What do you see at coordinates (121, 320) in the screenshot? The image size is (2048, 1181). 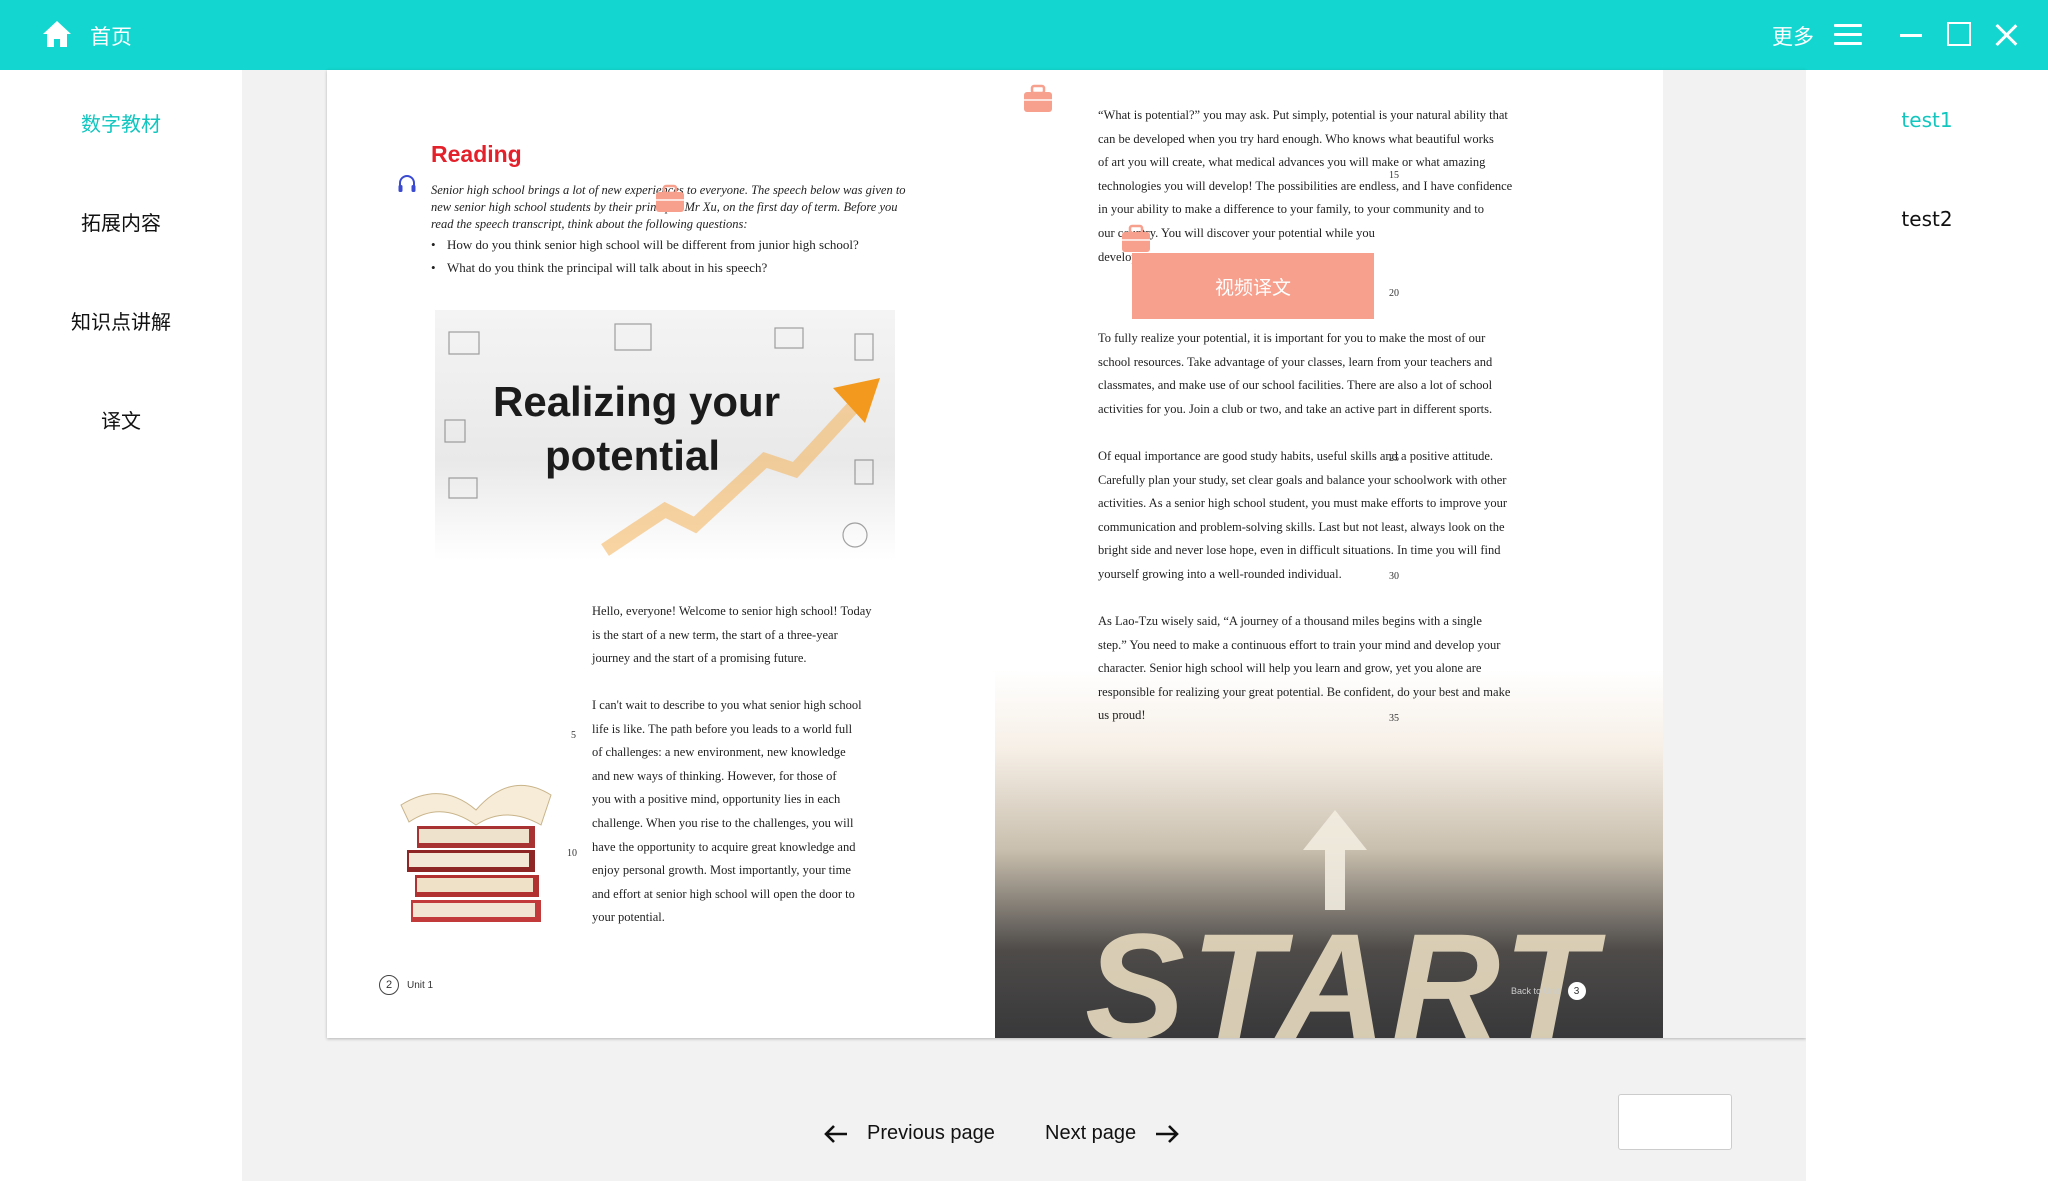 I see `sidebar-item-knowledge-points: 知识点讲解` at bounding box center [121, 320].